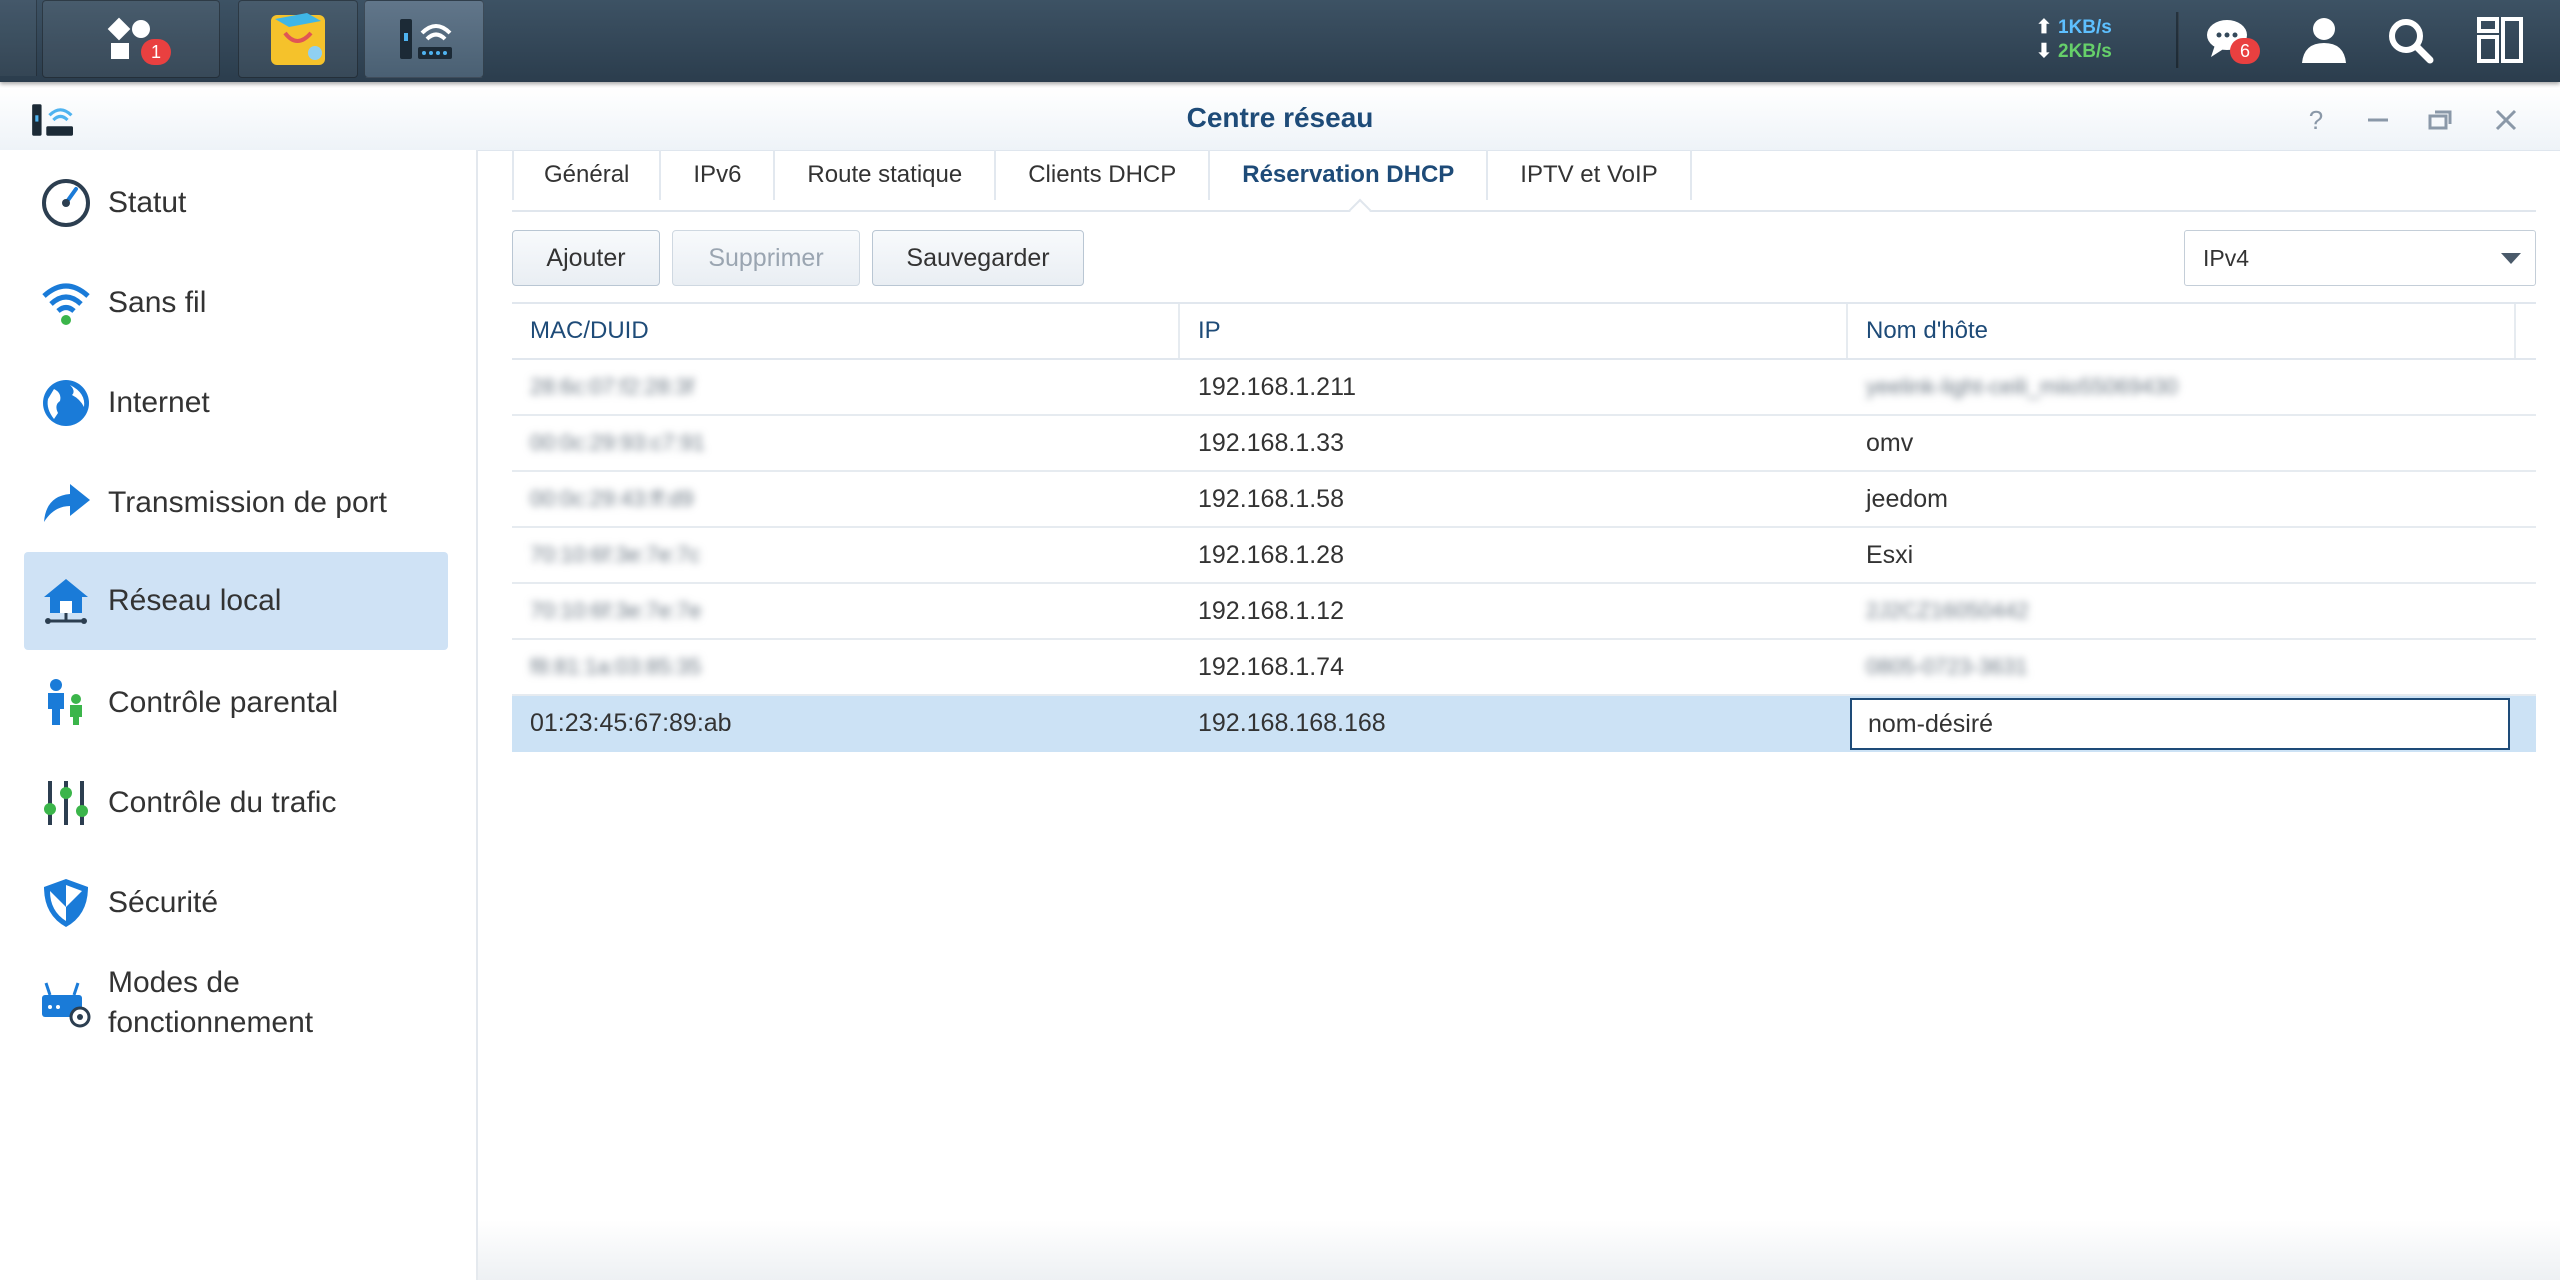 Image resolution: width=2560 pixels, height=1280 pixels. I want to click on mac-cell: 70:10:6f:3e:7e:7c, so click(615, 554).